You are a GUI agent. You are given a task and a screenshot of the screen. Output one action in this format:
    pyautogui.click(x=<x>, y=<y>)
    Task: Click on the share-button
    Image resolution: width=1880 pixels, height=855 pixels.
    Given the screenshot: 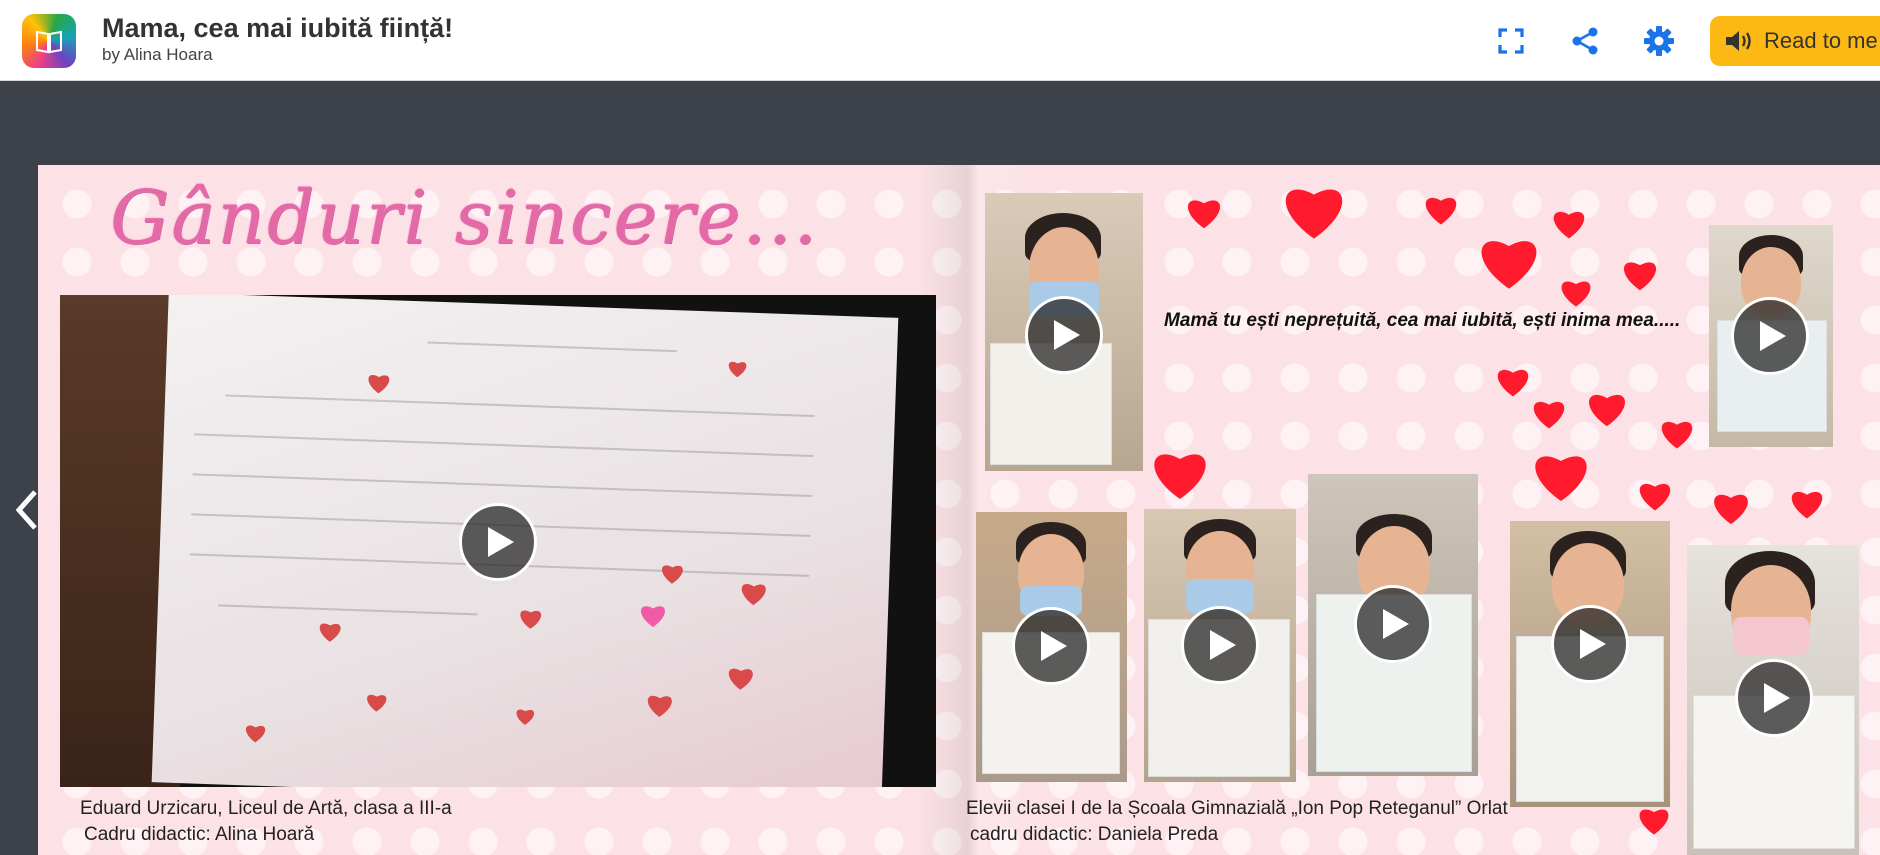 What is the action you would take?
    pyautogui.click(x=1585, y=41)
    